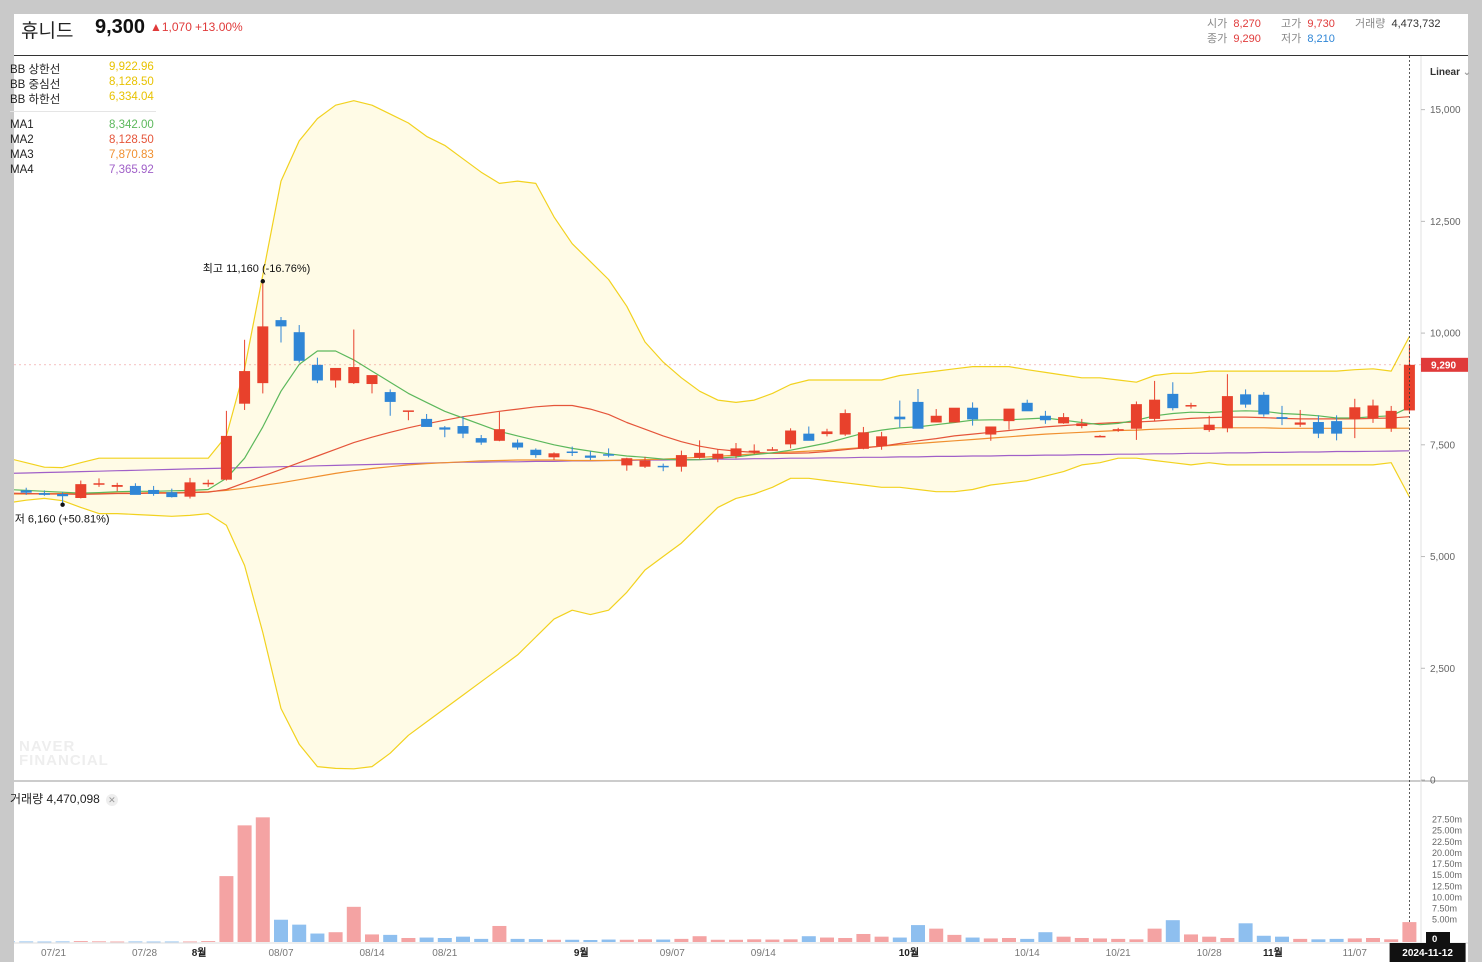 The width and height of the screenshot is (1482, 962). What do you see at coordinates (1427, 953) in the screenshot?
I see `current-date-label: 2024-11-12` at bounding box center [1427, 953].